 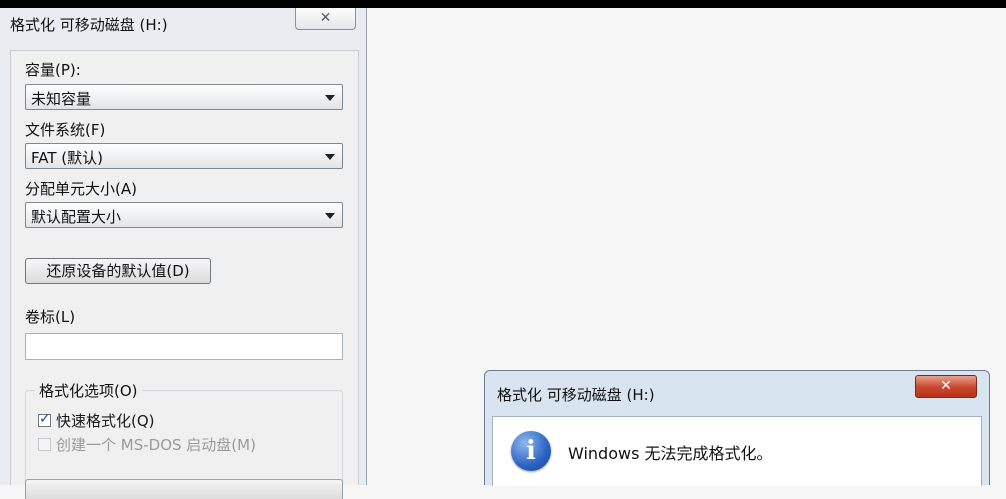 I want to click on start-button, so click(x=184, y=489).